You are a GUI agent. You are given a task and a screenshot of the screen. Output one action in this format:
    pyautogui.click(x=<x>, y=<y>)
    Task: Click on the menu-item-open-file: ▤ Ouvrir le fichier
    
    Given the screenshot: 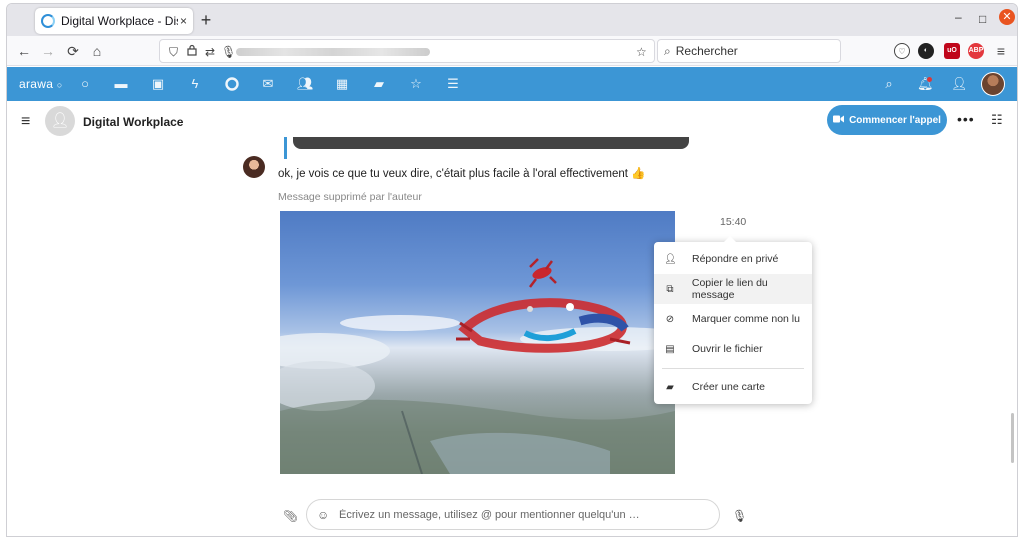 What is the action you would take?
    pyautogui.click(x=733, y=349)
    